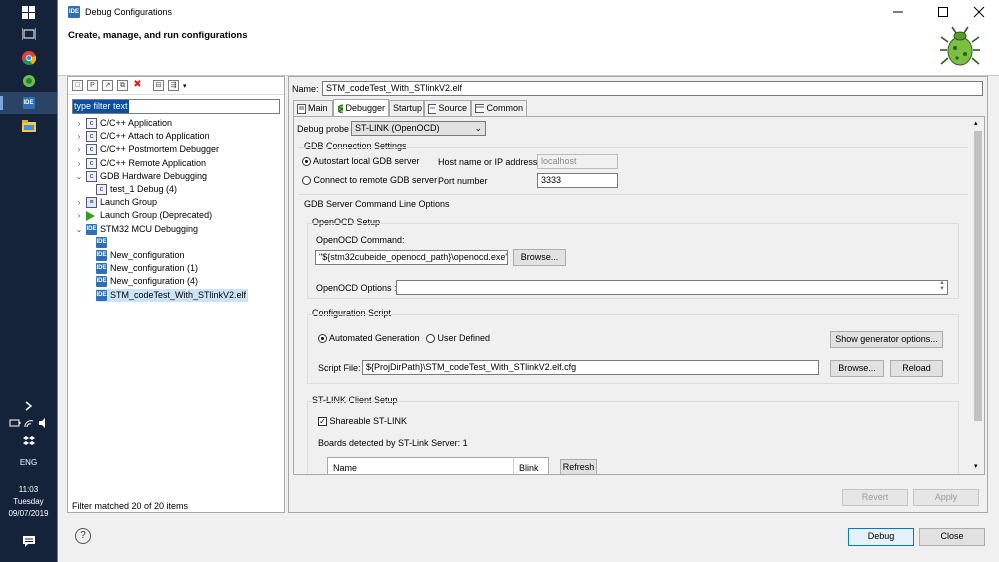 The image size is (999, 562). I want to click on tab-source: Source, so click(447, 108).